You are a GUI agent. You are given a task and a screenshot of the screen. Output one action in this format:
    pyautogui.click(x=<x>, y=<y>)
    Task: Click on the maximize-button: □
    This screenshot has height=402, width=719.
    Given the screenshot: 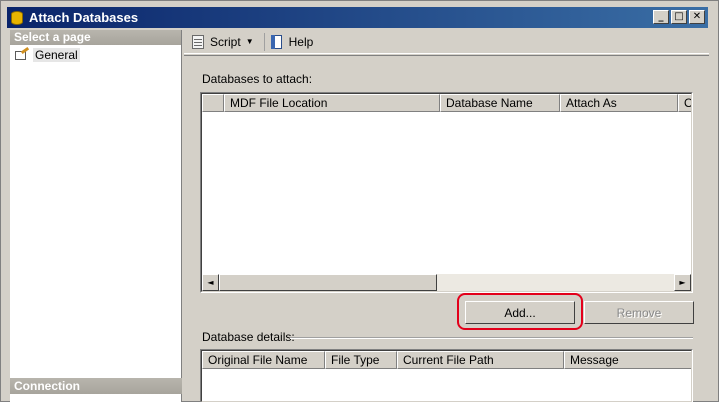 What is the action you would take?
    pyautogui.click(x=679, y=17)
    